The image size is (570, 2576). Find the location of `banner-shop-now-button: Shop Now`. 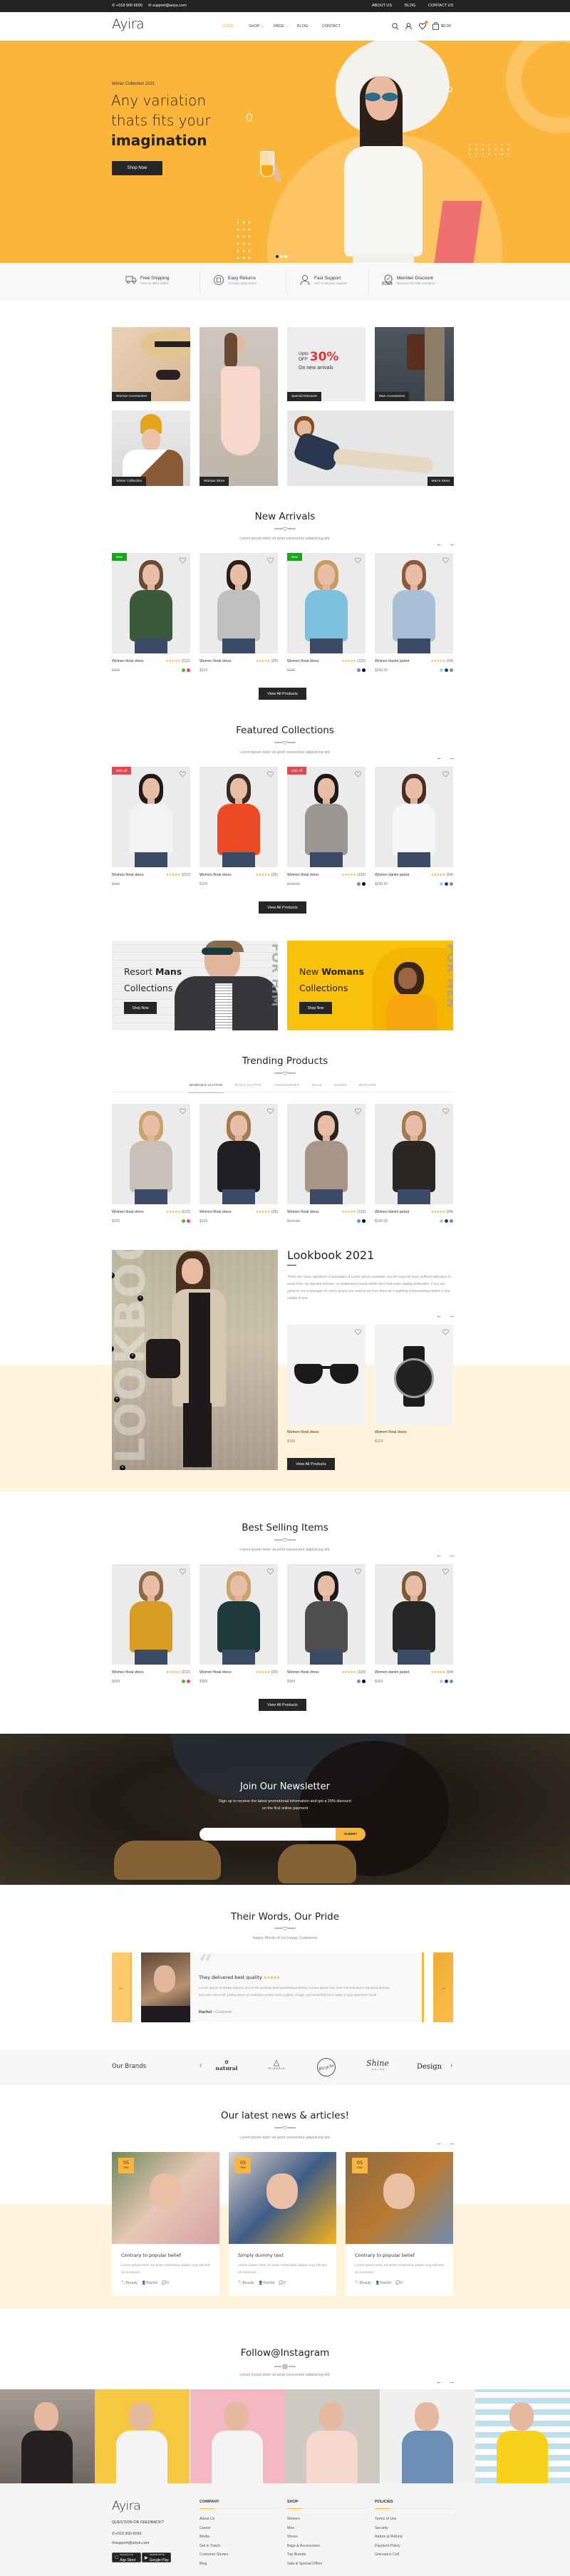

banner-shop-now-button: Shop Now is located at coordinates (140, 1008).